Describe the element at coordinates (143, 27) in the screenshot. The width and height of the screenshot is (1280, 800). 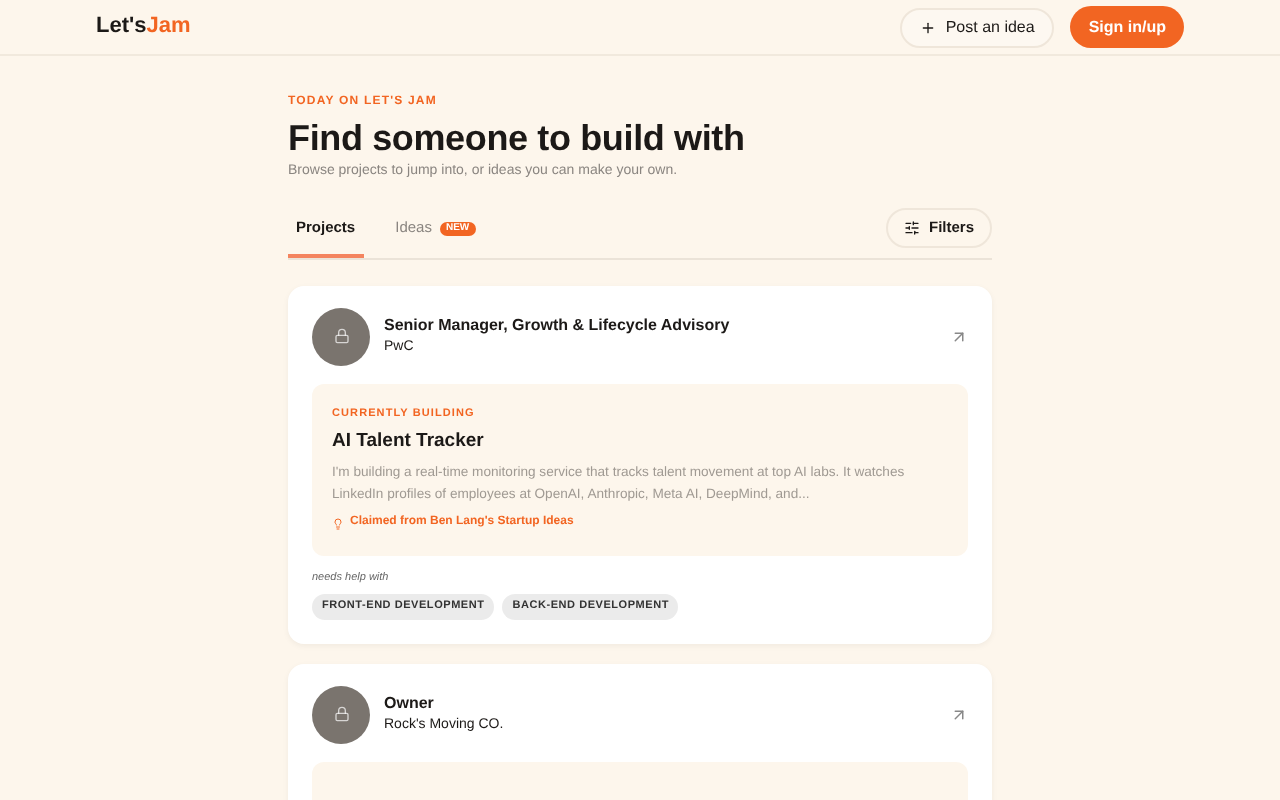
I see `logo: Let'sJam` at that location.